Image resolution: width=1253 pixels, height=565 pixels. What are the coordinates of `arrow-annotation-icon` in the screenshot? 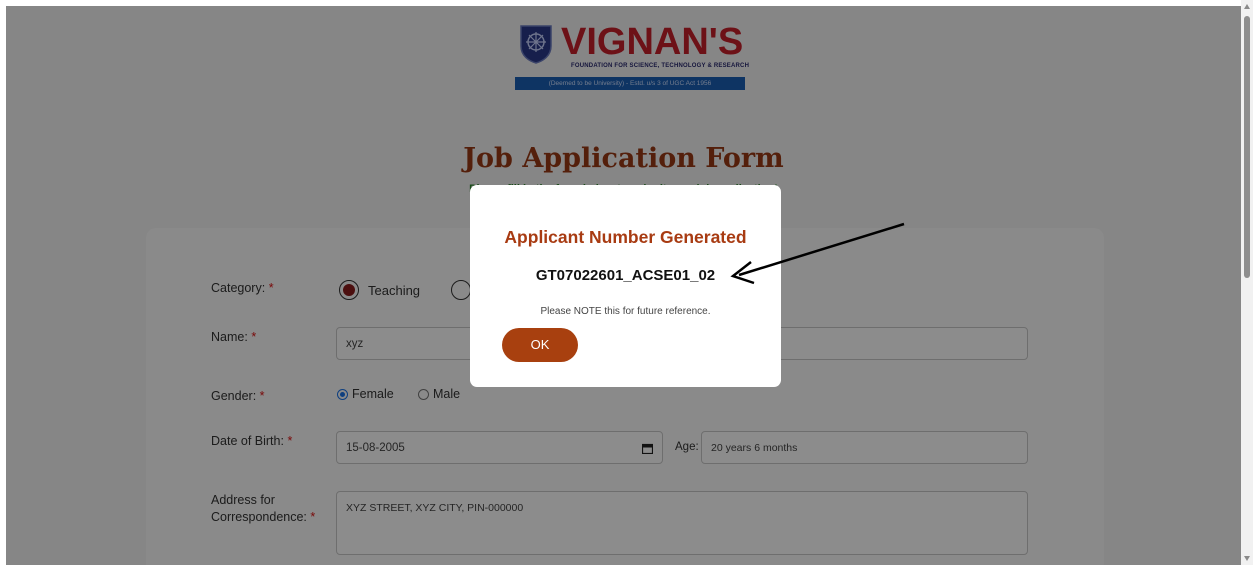 It's located at (817, 253).